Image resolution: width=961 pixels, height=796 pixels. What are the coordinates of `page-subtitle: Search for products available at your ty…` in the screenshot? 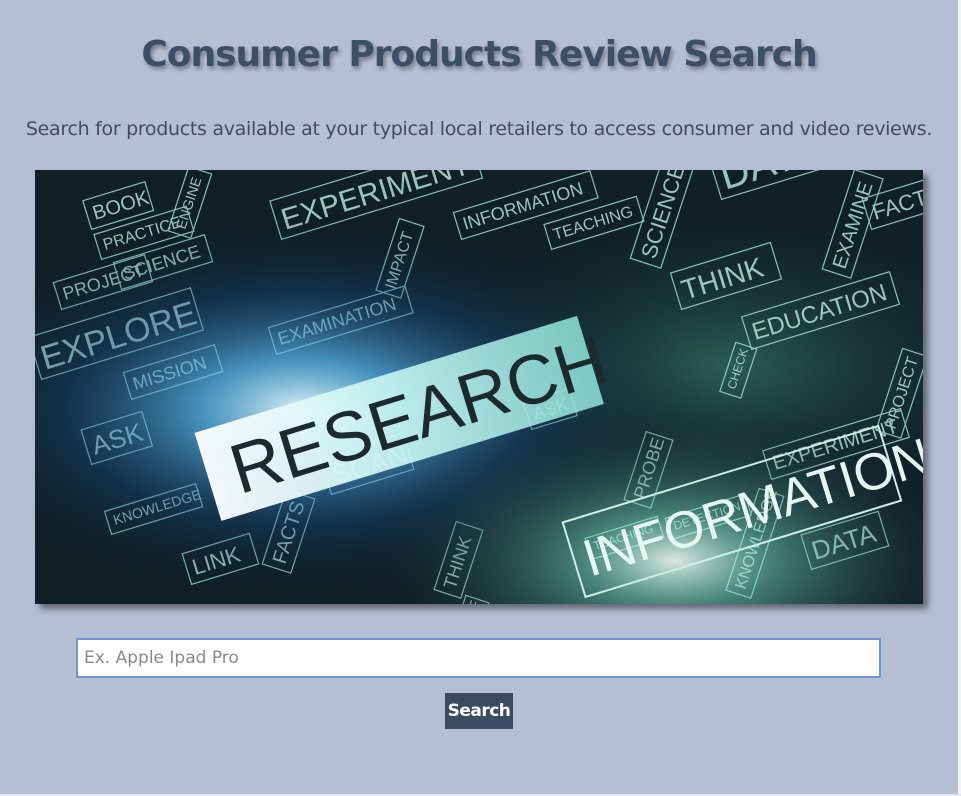 It's located at (479, 129).